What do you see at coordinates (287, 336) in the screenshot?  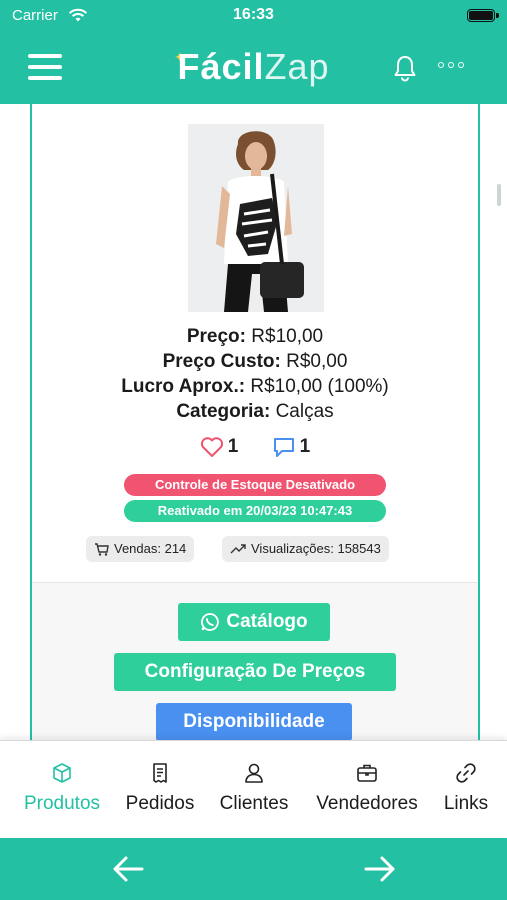 I see `price-value: R$10,00` at bounding box center [287, 336].